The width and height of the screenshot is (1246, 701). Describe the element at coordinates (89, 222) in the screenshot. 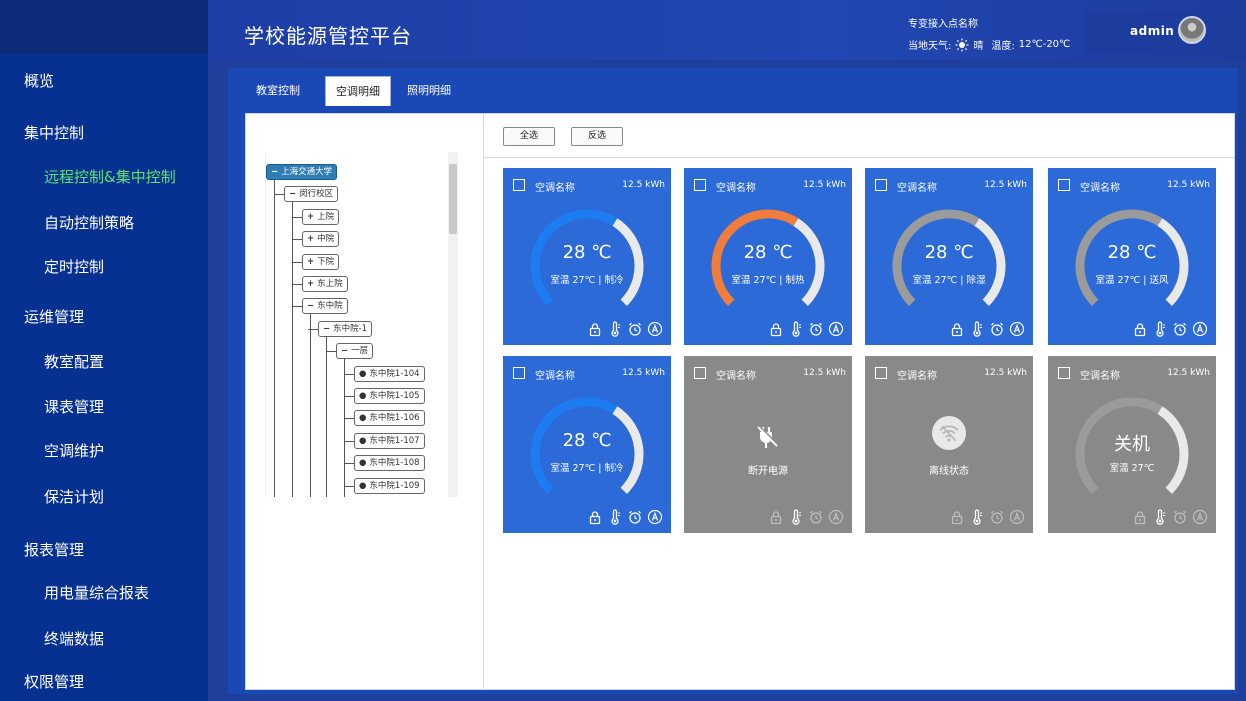

I see `nav-item-auto-strategy: 自动控制策略` at that location.